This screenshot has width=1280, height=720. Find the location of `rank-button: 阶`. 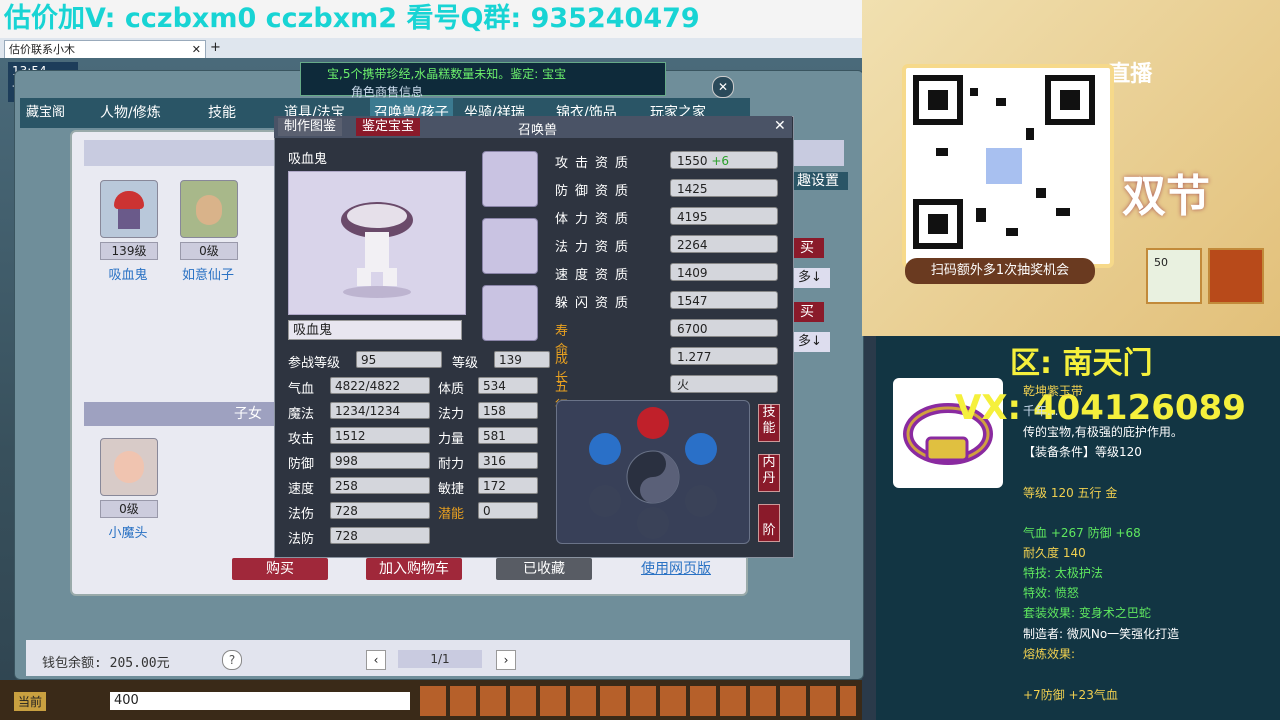

rank-button: 阶 is located at coordinates (769, 523).